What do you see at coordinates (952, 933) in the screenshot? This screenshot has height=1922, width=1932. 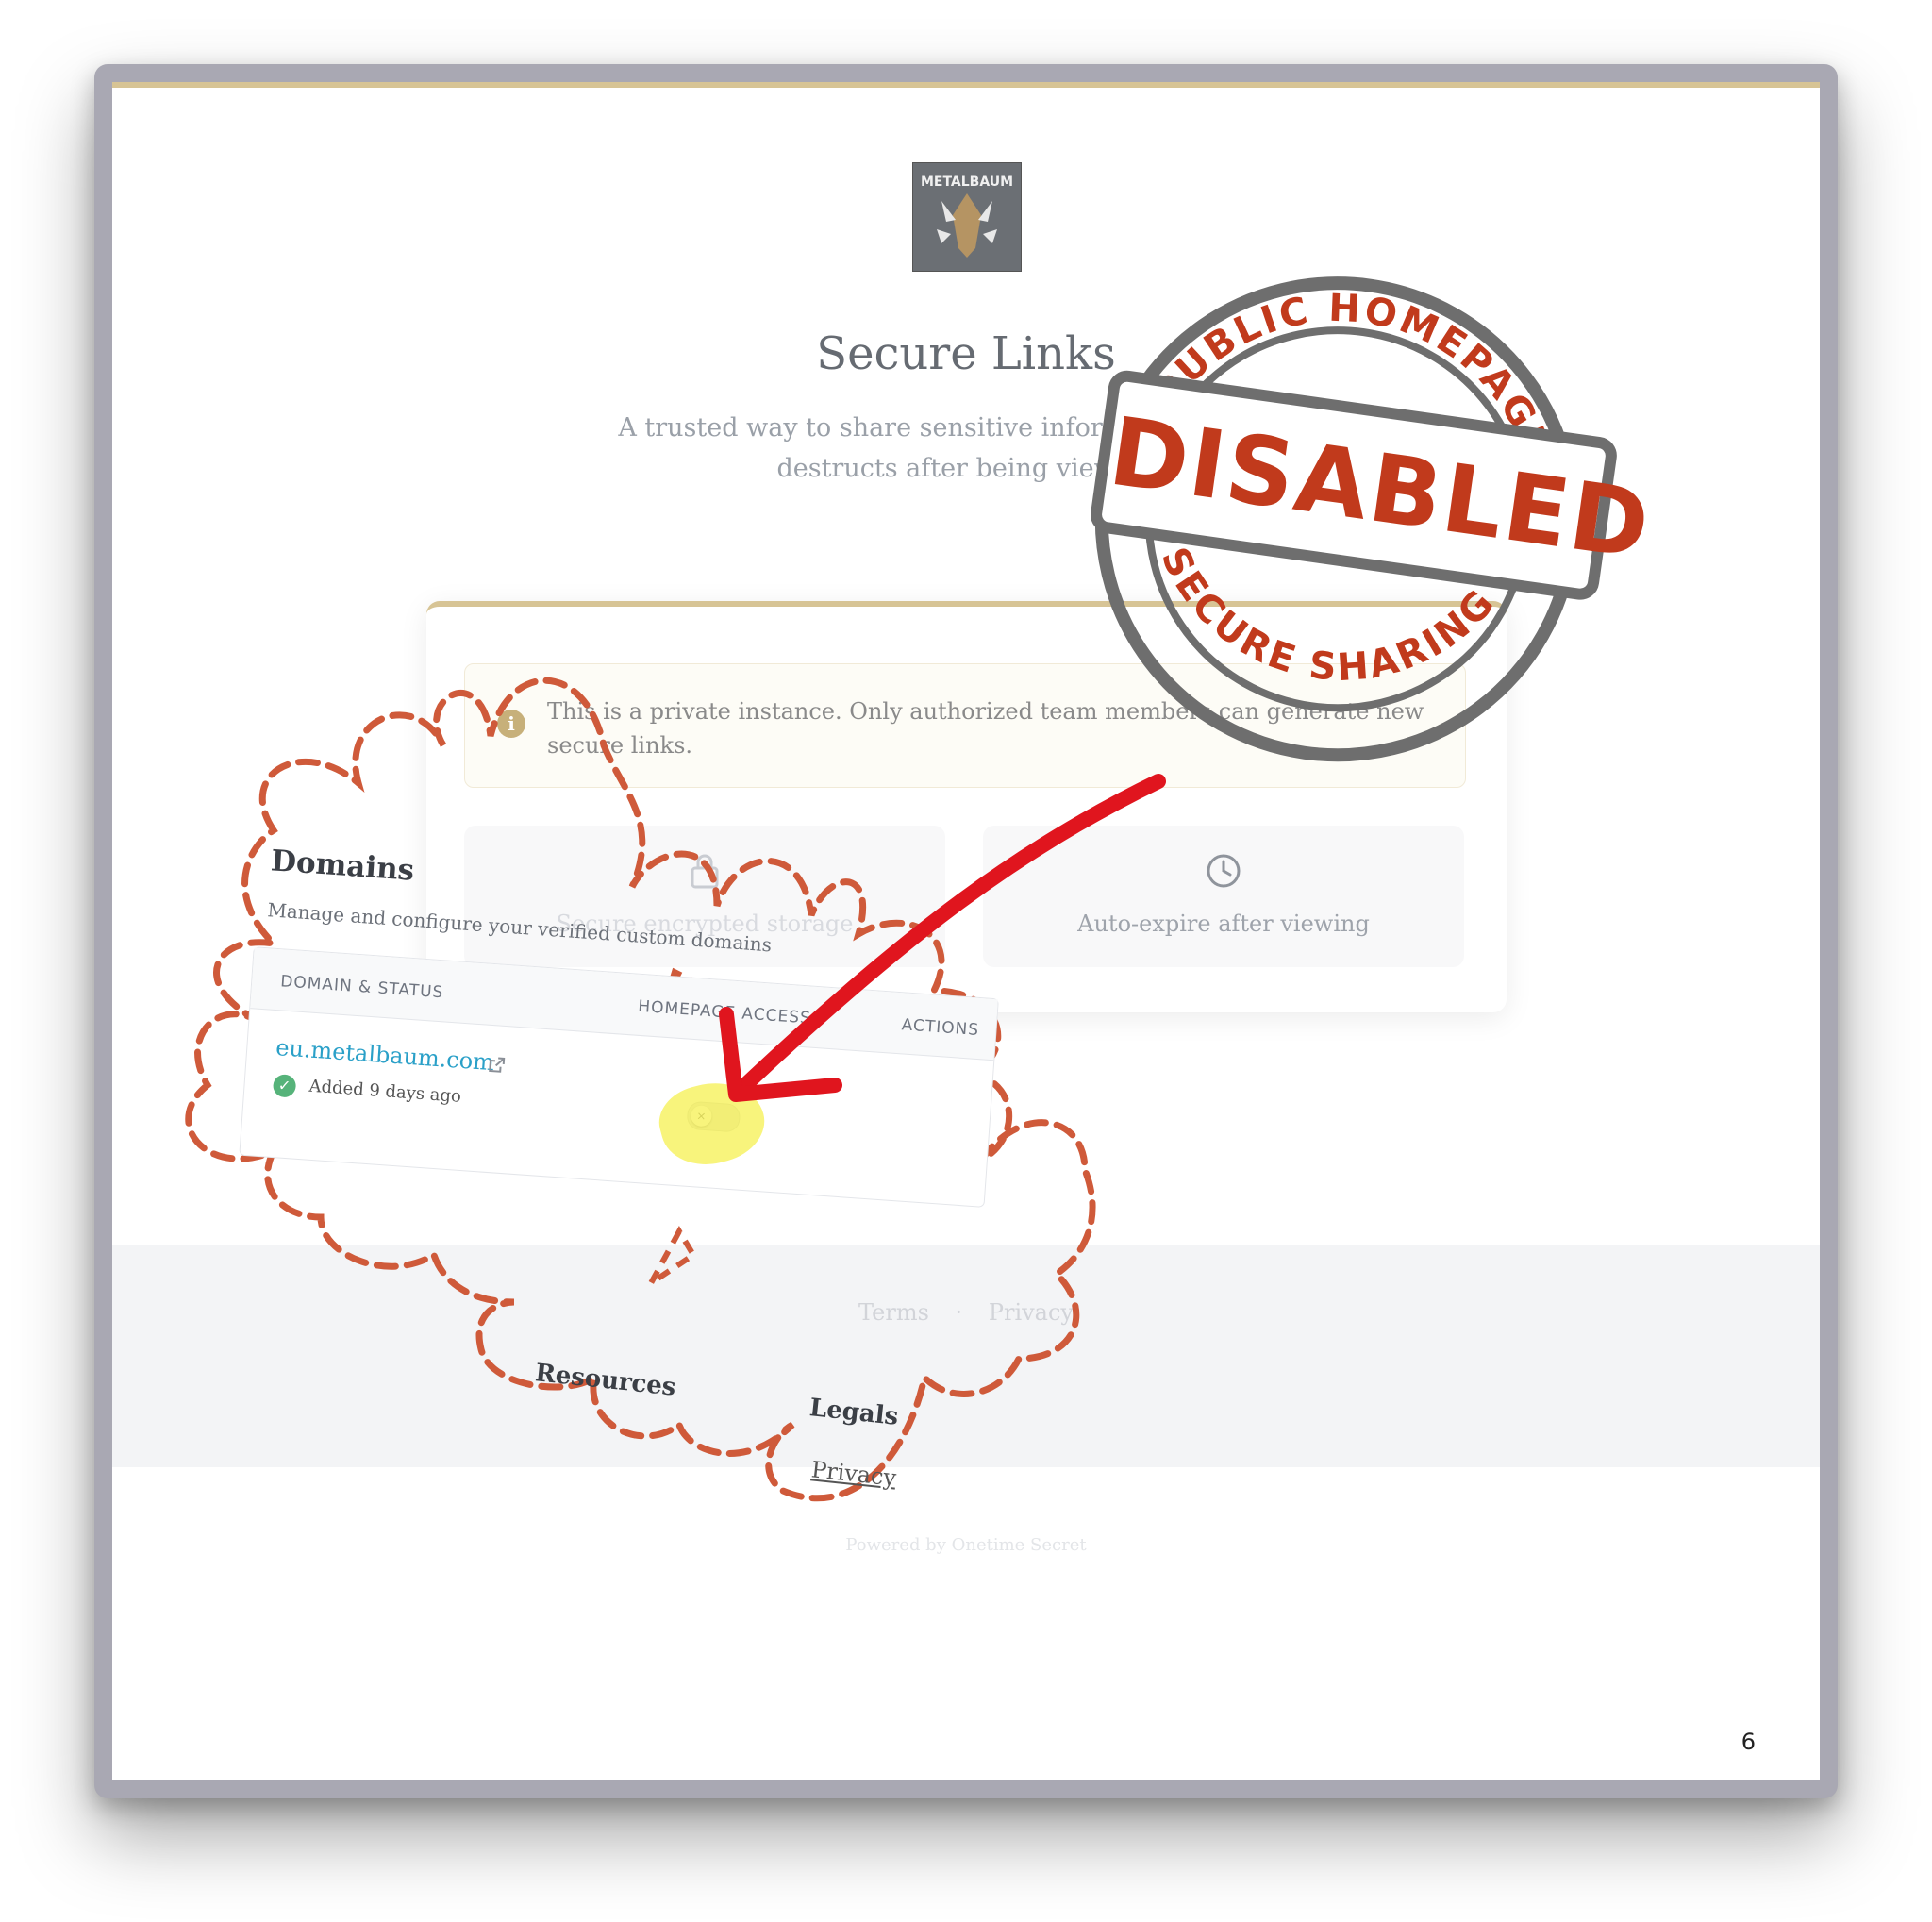 I see `red-arrow-icon` at bounding box center [952, 933].